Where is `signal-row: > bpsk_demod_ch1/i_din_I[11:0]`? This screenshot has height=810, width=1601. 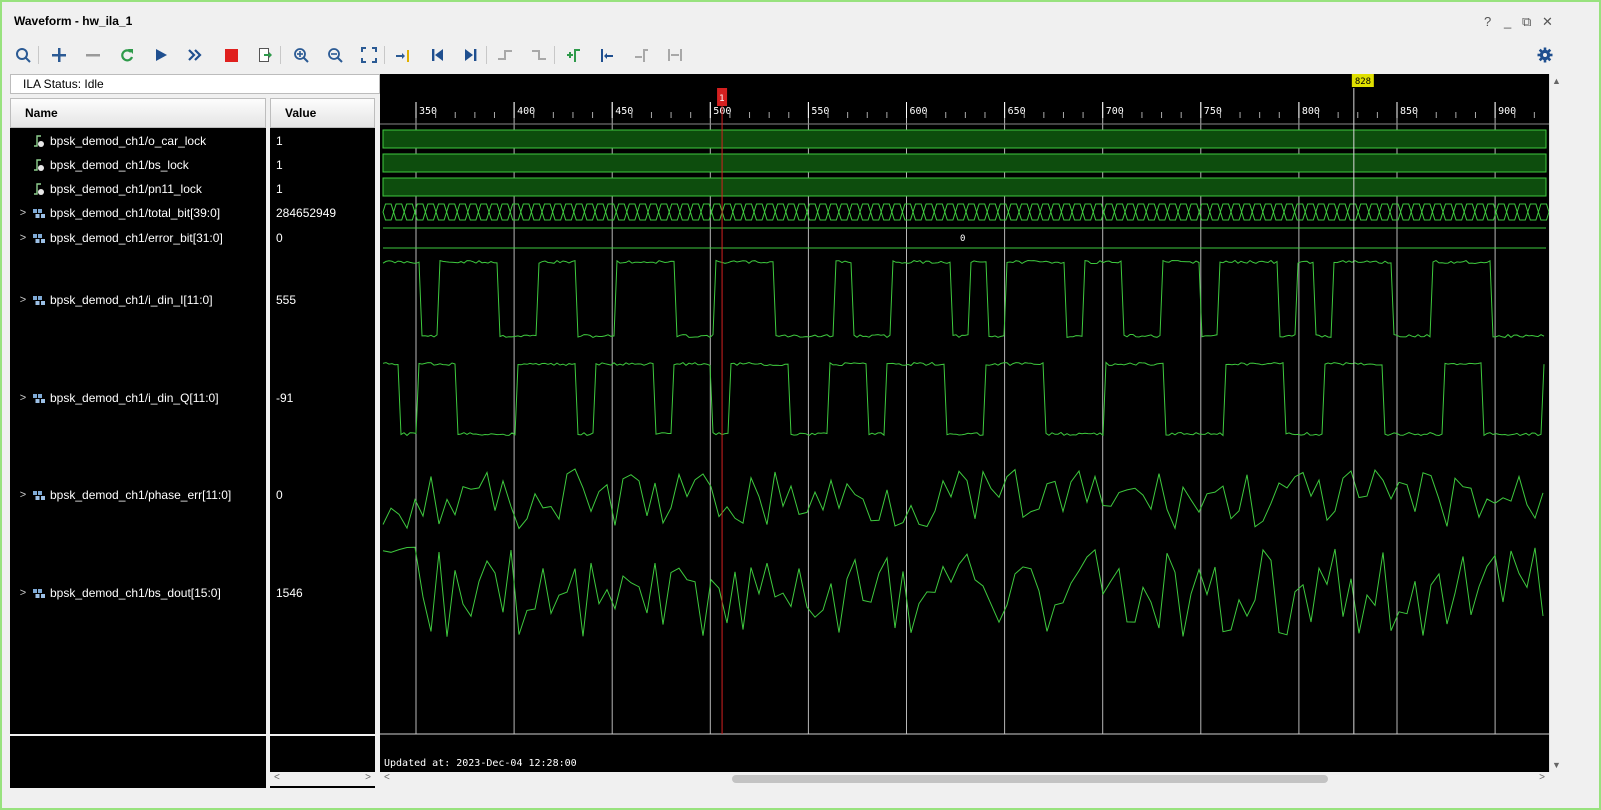 signal-row: > bpsk_demod_ch1/i_din_I[11:0] is located at coordinates (111, 300).